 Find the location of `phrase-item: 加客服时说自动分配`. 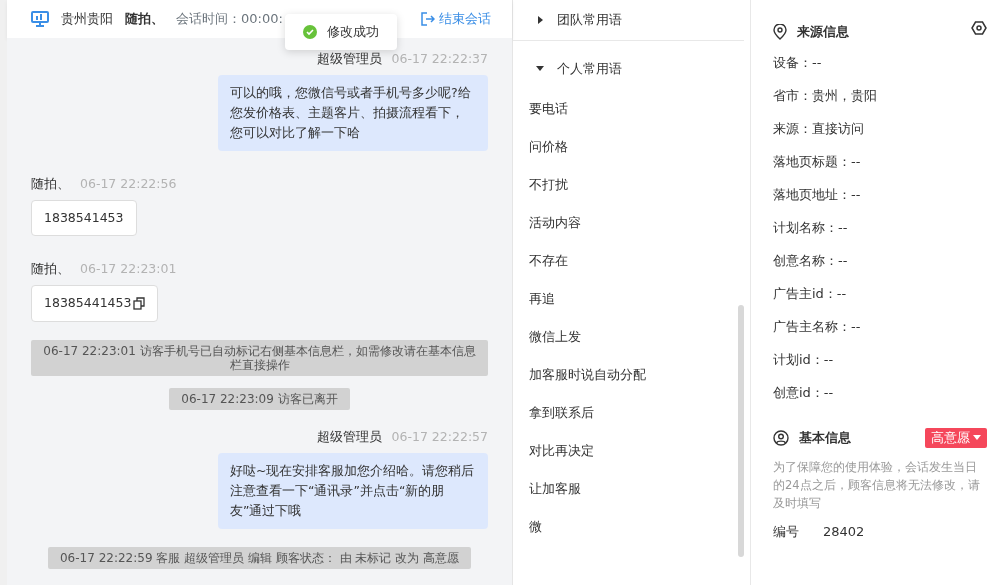

phrase-item: 加客服时说自动分配 is located at coordinates (631, 375).